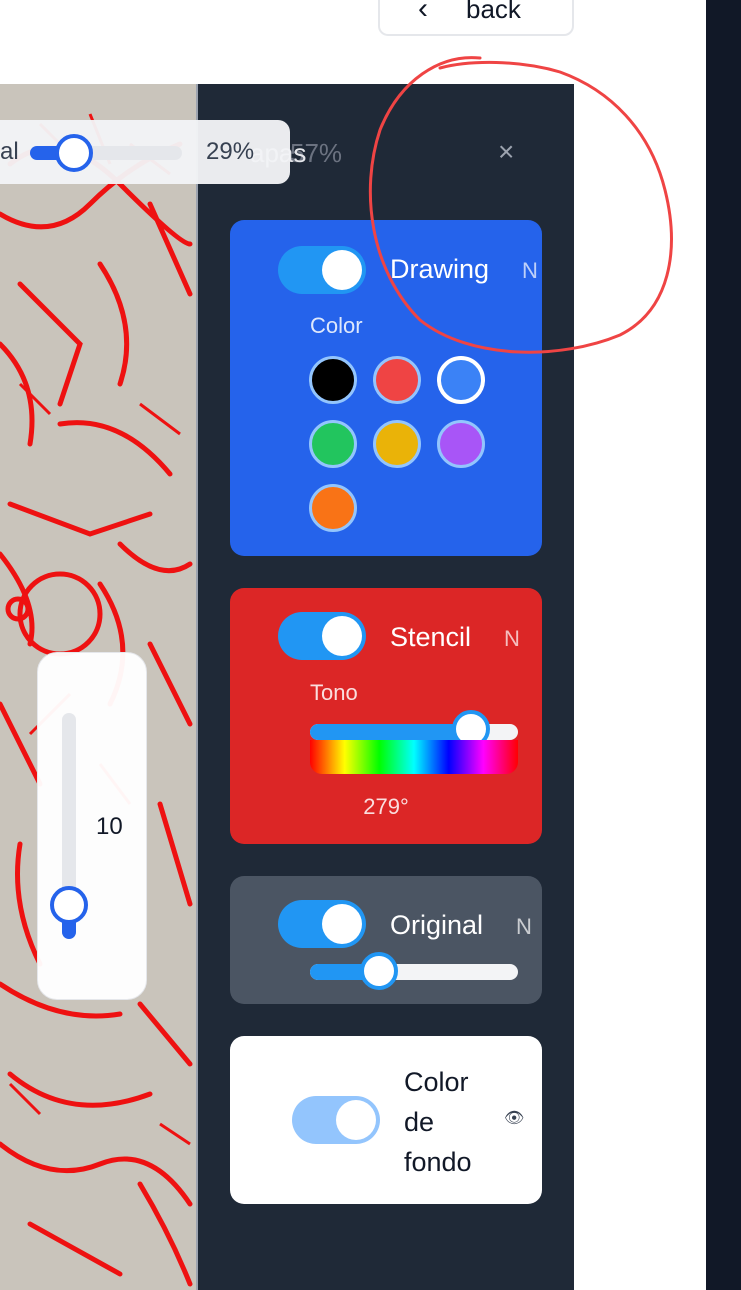  I want to click on original-opacity-handle, so click(379, 971).